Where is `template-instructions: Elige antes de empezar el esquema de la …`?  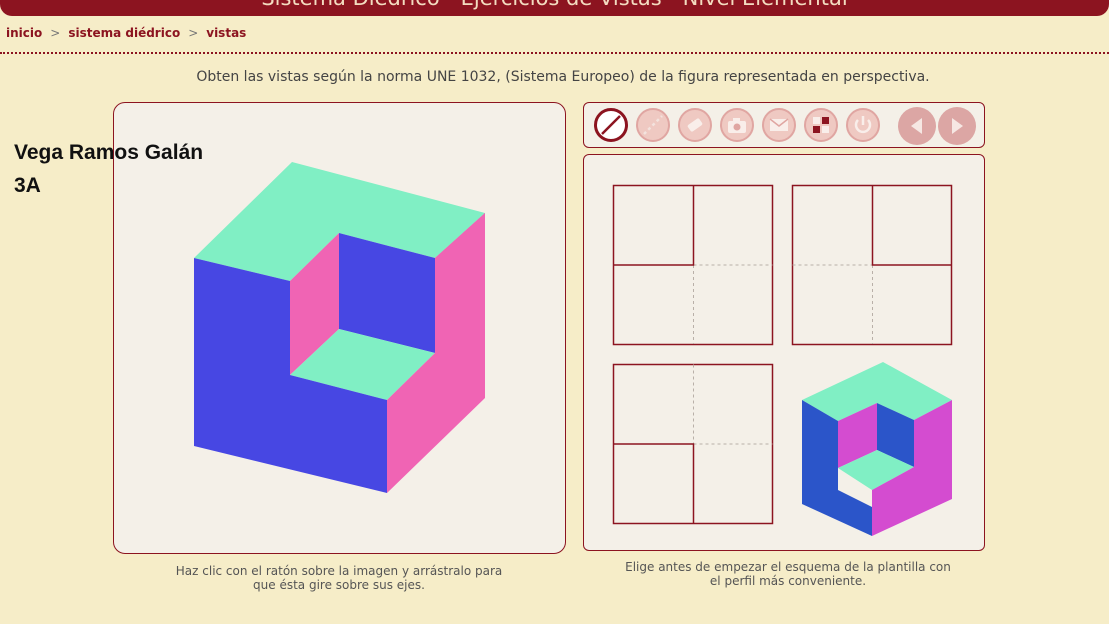
template-instructions: Elige antes de empezar el esquema de la … is located at coordinates (788, 574).